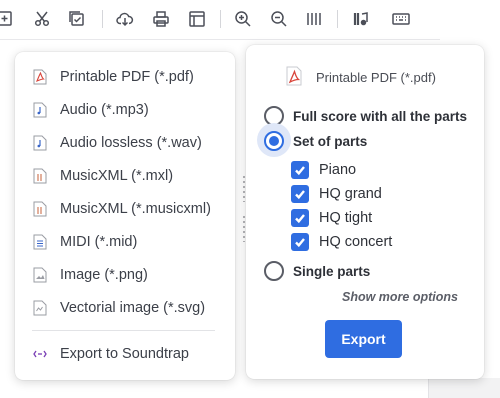  What do you see at coordinates (401, 19) in the screenshot?
I see `keyboard-icon` at bounding box center [401, 19].